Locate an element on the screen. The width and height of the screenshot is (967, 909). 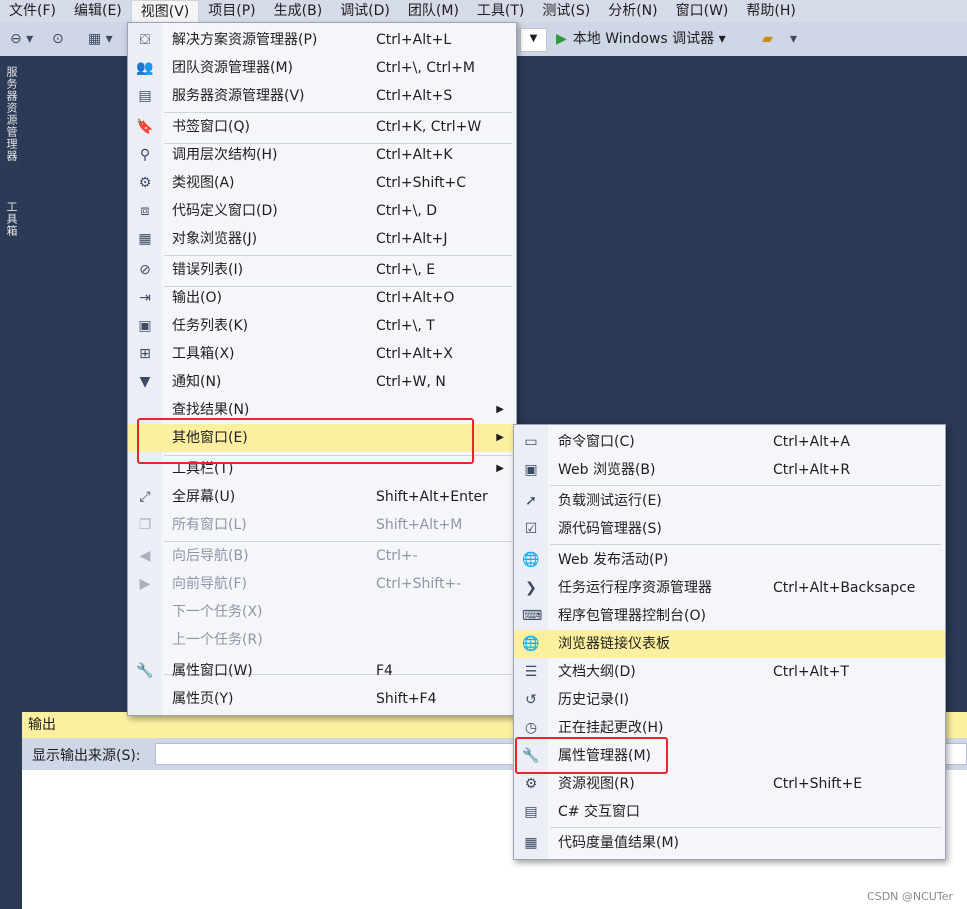
view-menu-item: ⛋ 解决方案资源管理器(P) Ctrl+Alt+L is located at coordinates (322, 40).